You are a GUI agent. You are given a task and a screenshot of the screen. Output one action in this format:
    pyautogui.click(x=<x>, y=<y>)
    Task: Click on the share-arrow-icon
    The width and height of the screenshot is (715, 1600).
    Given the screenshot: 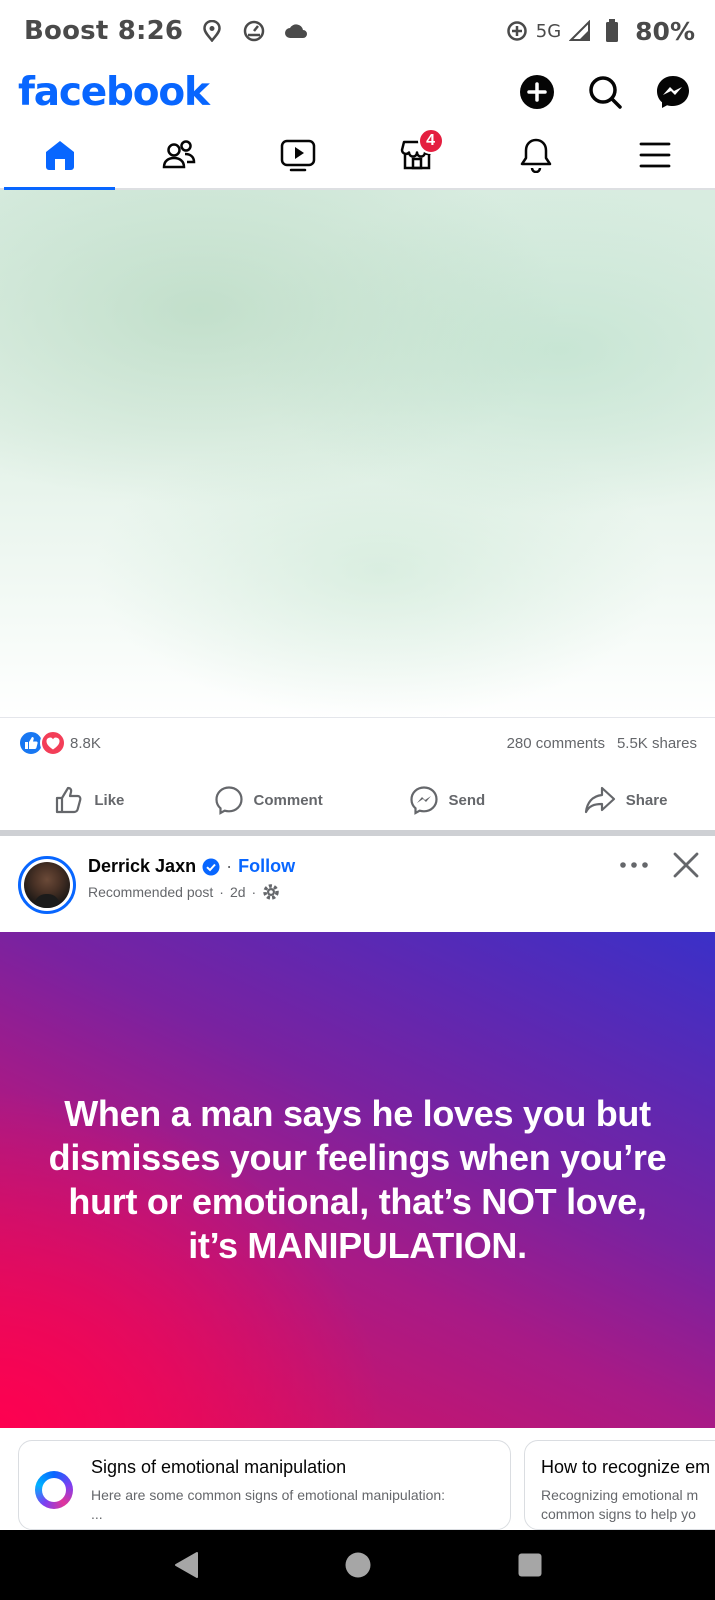 What is the action you would take?
    pyautogui.click(x=599, y=800)
    